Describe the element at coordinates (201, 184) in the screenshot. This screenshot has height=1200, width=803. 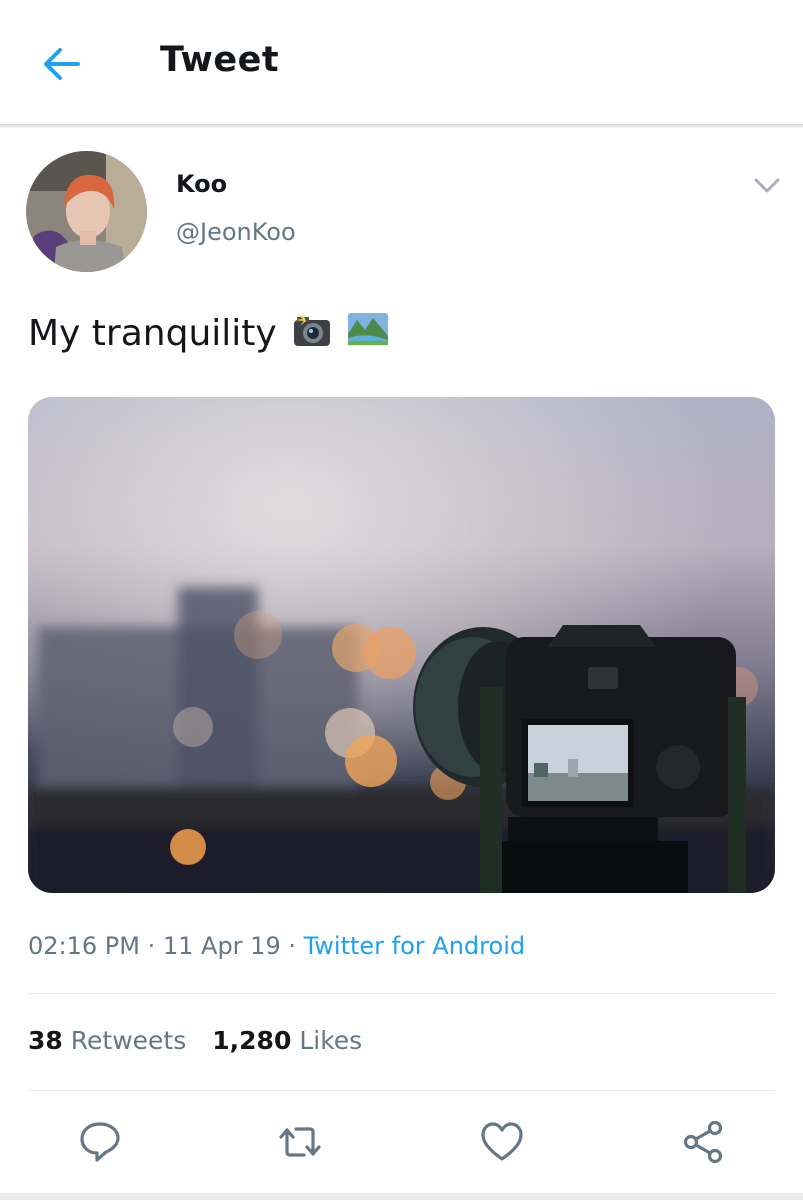
I see `author-name: Koo` at that location.